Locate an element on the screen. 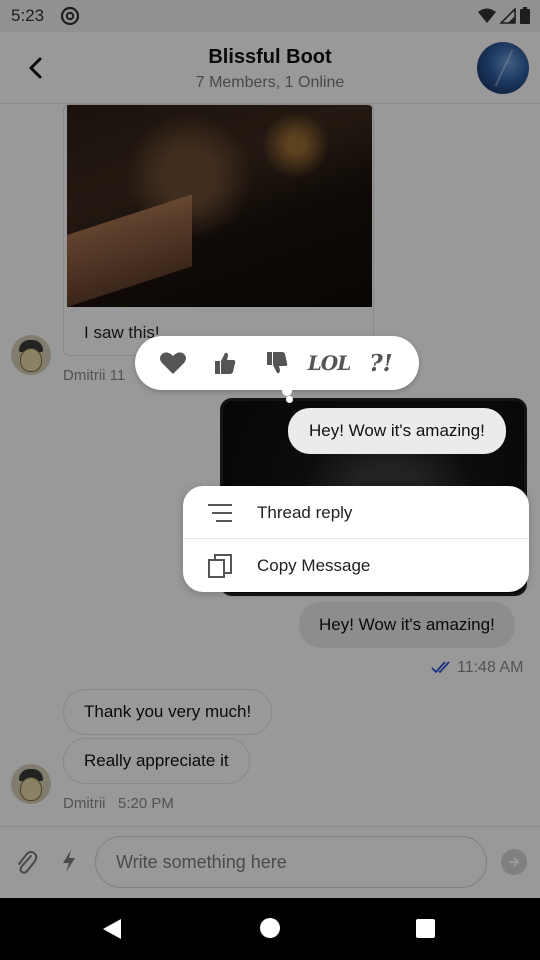  system-nav-bar is located at coordinates (270, 929).